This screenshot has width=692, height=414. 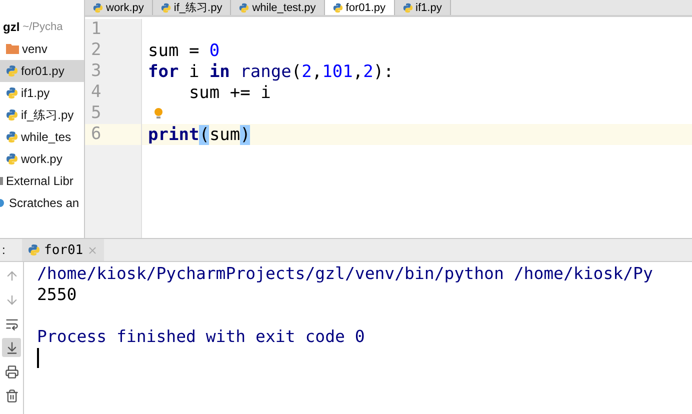 I want to click on project-tree-item: if1.py, so click(x=42, y=93).